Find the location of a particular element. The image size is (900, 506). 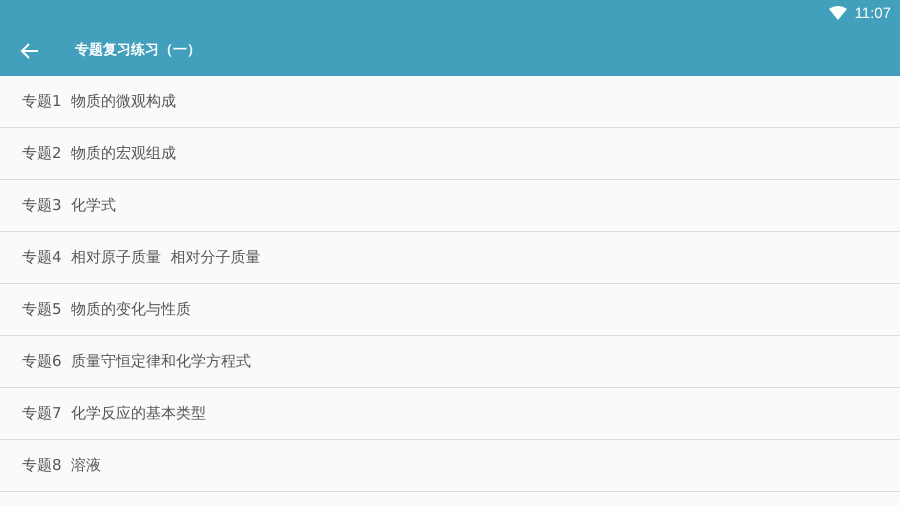

back-arrow-icon is located at coordinates (30, 51).